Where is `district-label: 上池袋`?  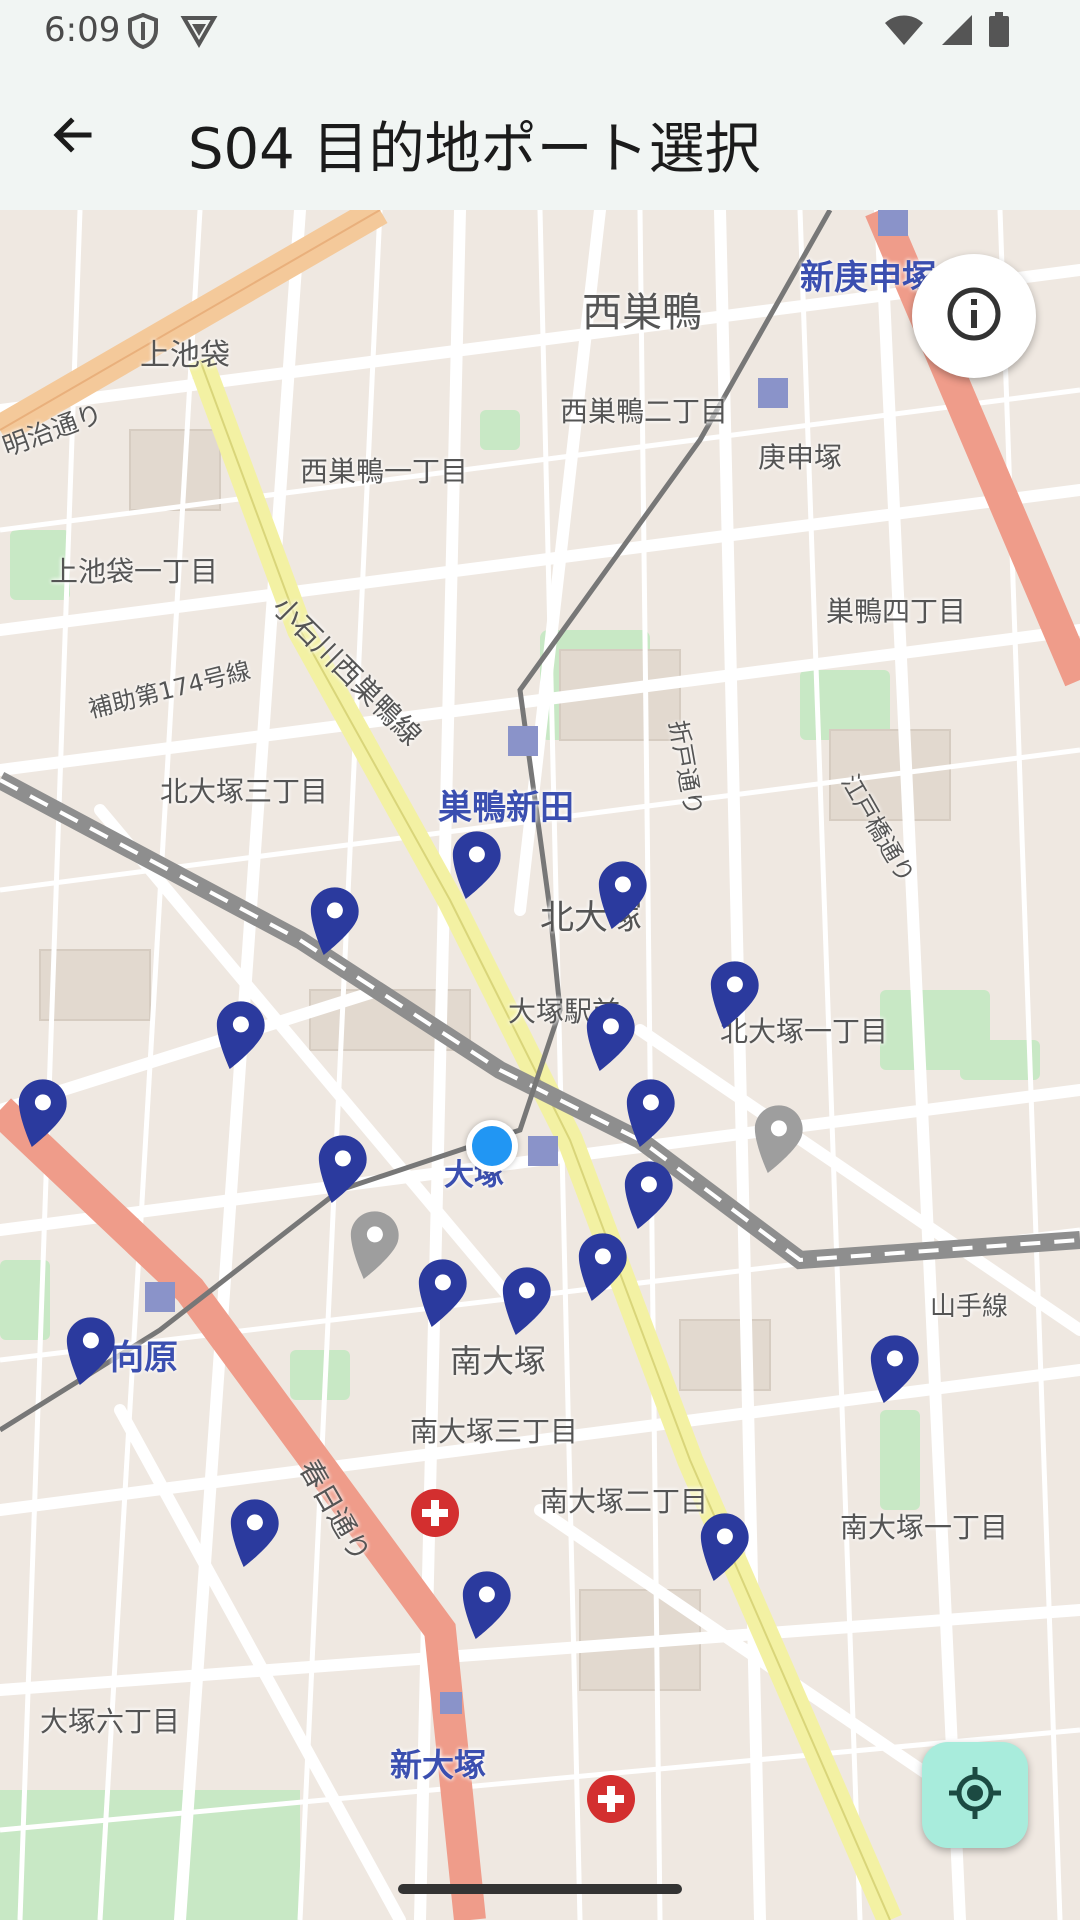
district-label: 上池袋 is located at coordinates (185, 355).